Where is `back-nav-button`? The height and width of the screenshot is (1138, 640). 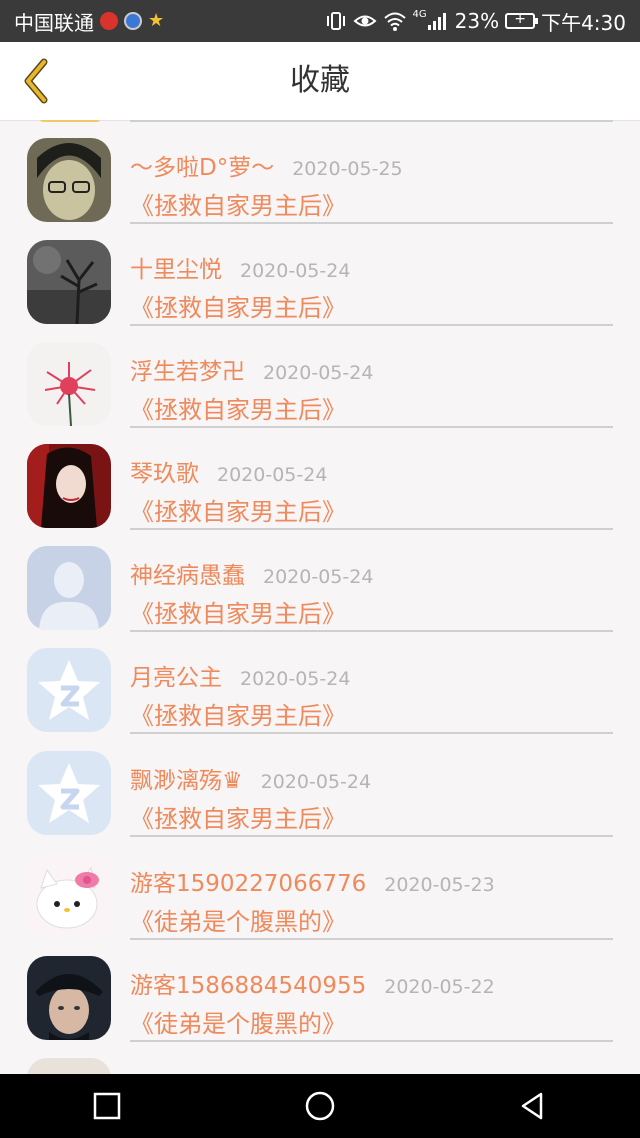
back-nav-button is located at coordinates (533, 1106).